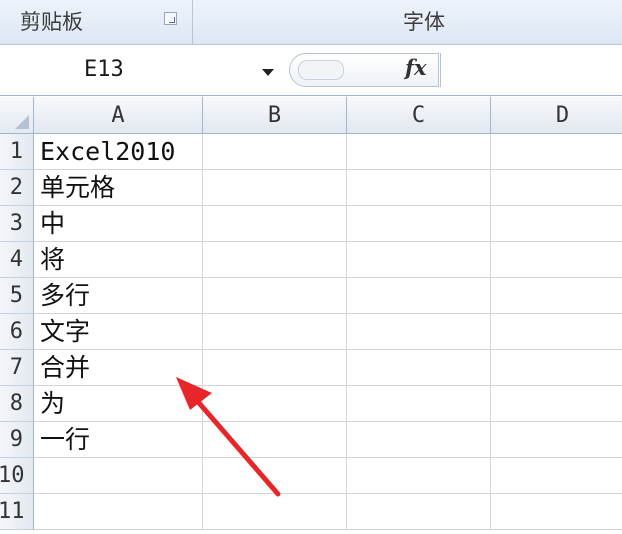  Describe the element at coordinates (275, 260) in the screenshot. I see `cell-b4` at that location.